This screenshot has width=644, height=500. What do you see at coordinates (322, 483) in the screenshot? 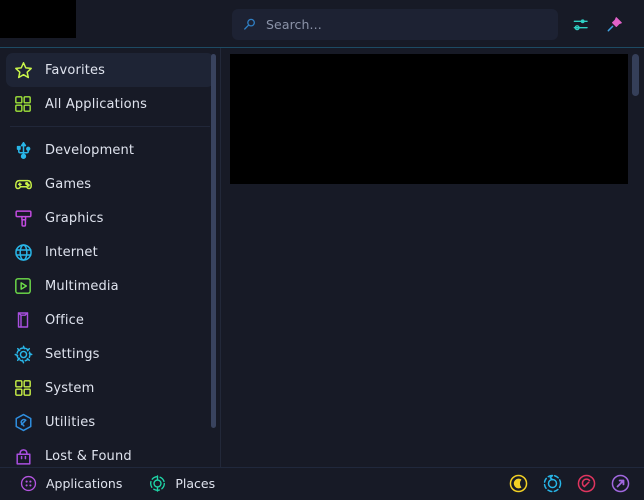
I see `bottombar: Applications Places` at bounding box center [322, 483].